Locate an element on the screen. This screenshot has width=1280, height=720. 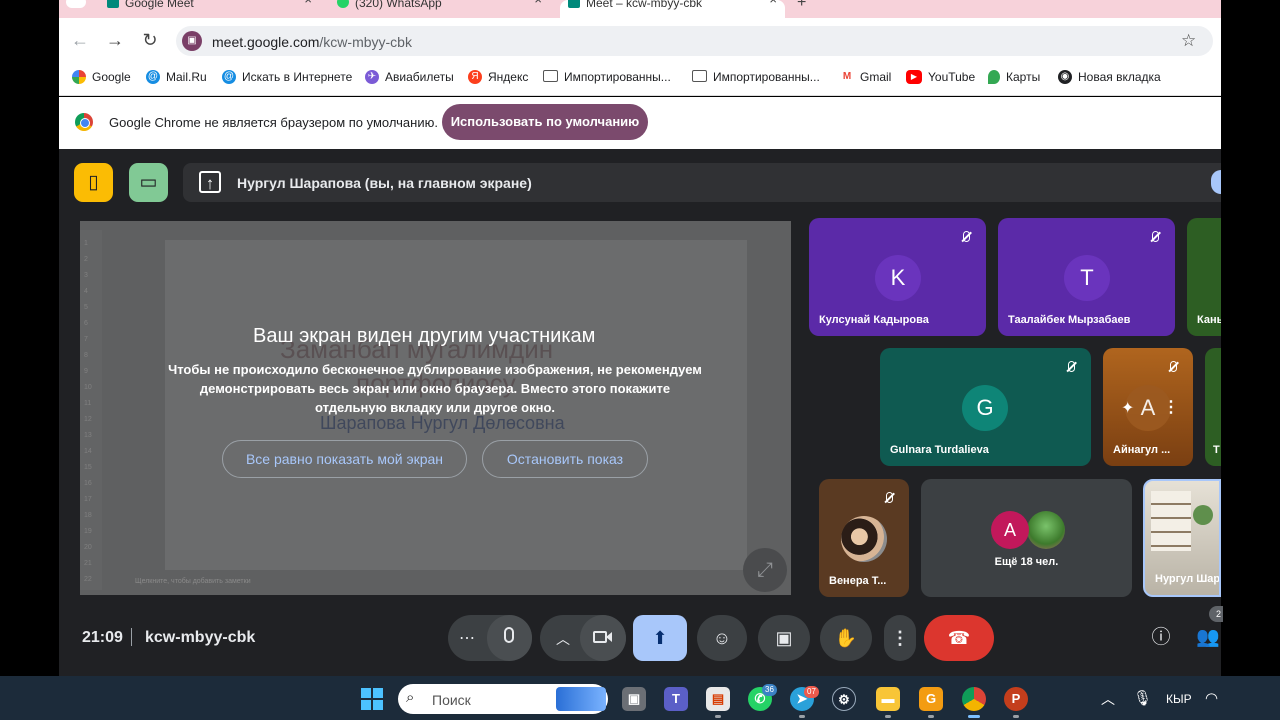
ruler-number: 9 is located at coordinates (86, 371).